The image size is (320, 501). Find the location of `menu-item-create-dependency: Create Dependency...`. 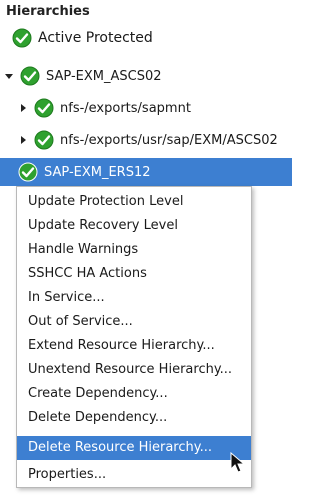

menu-item-create-dependency: Create Dependency... is located at coordinates (134, 394).